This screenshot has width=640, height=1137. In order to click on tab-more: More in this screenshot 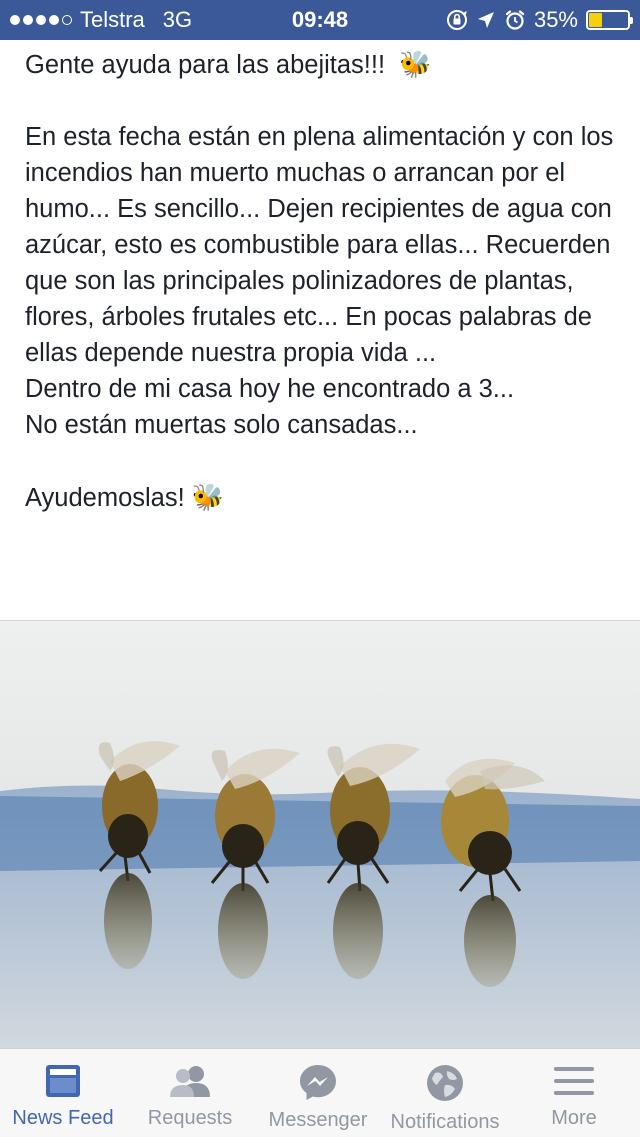, I will do `click(574, 1093)`.